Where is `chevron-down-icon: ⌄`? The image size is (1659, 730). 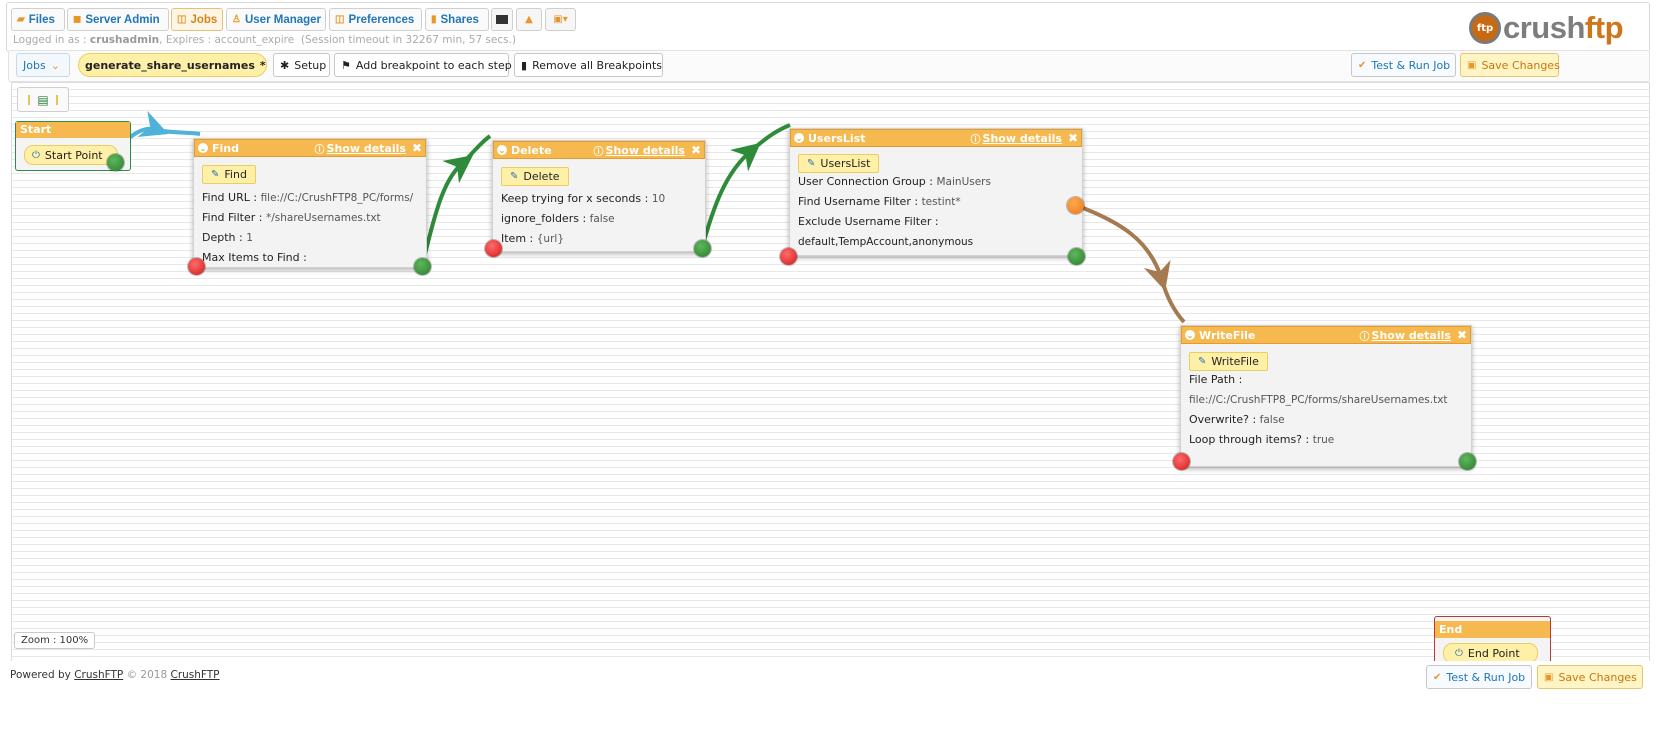 chevron-down-icon: ⌄ is located at coordinates (55, 65).